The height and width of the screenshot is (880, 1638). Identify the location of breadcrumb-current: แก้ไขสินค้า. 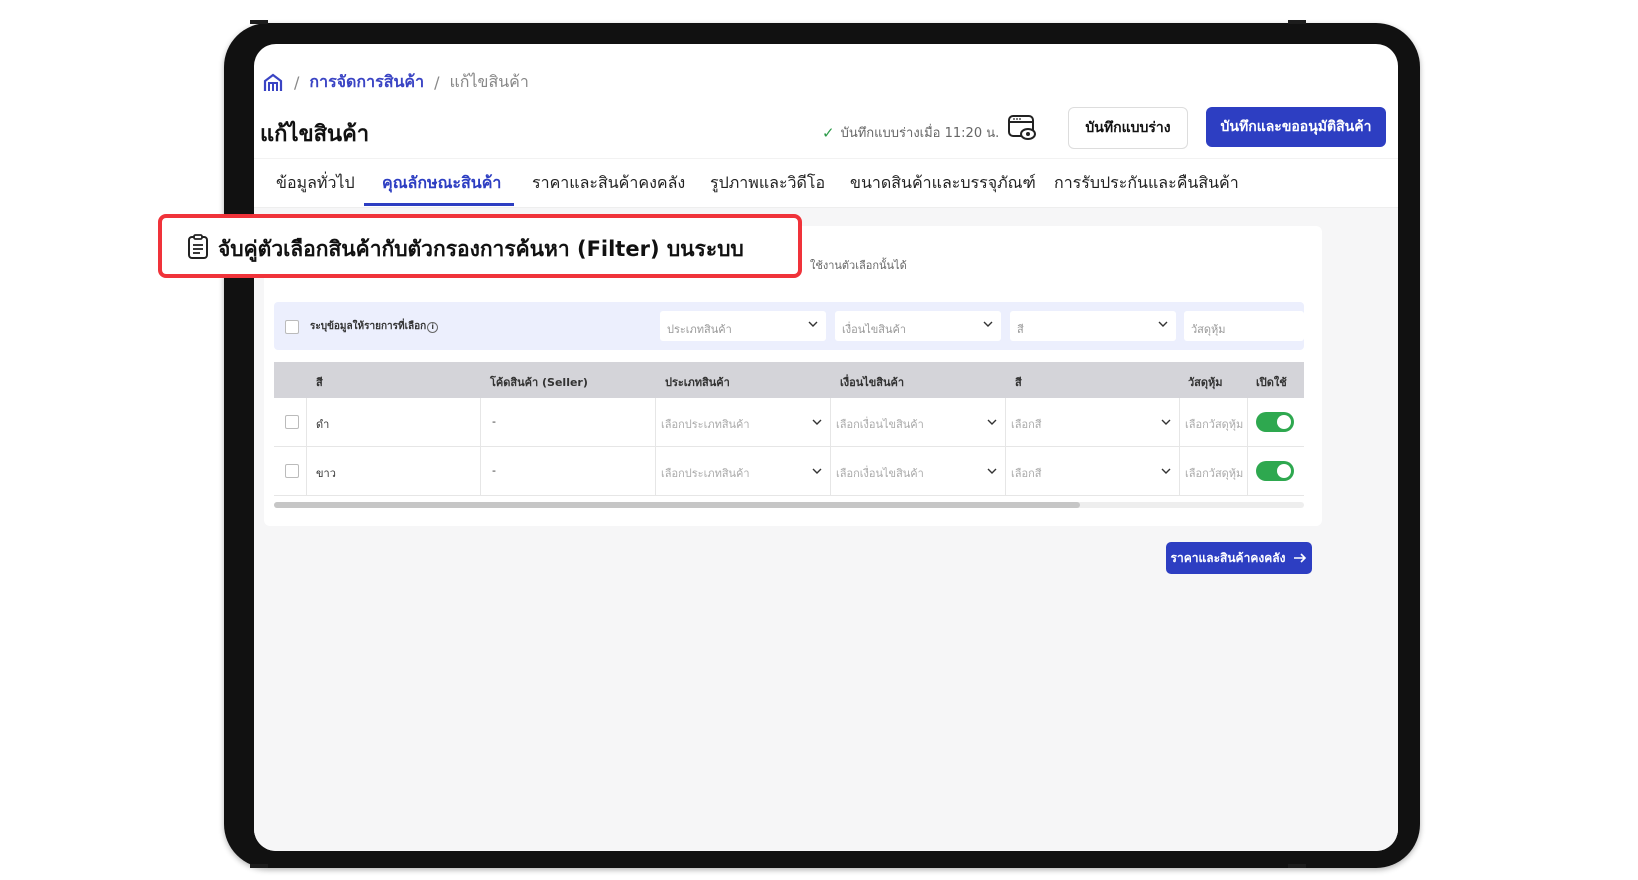
(489, 81).